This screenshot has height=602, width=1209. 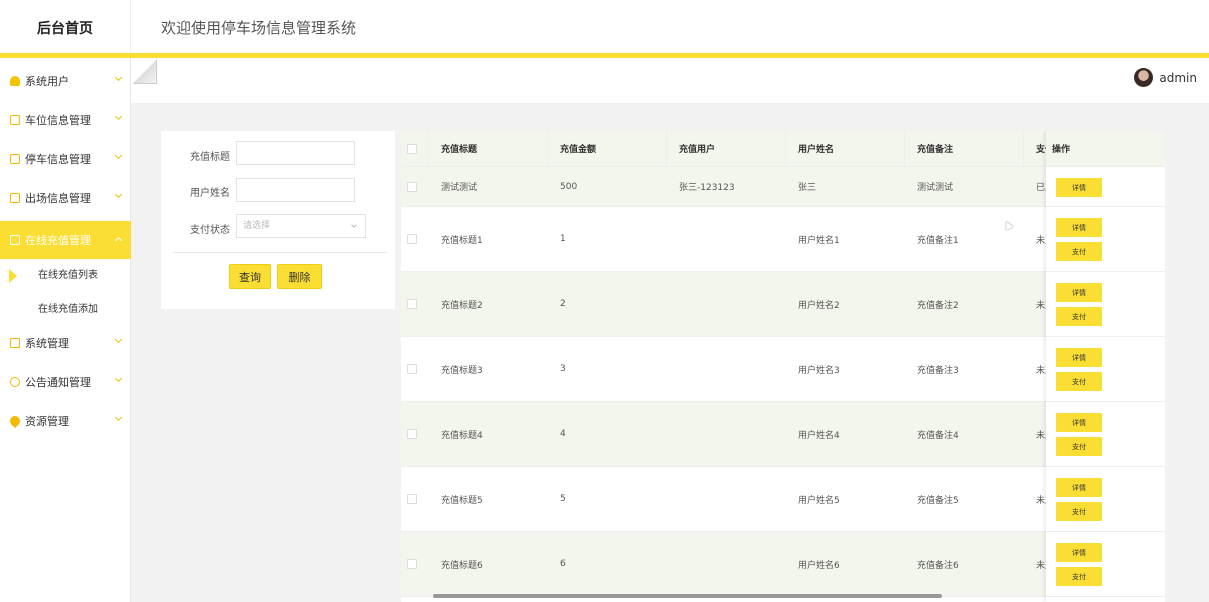 I want to click on cell-amount: 4, so click(x=563, y=434).